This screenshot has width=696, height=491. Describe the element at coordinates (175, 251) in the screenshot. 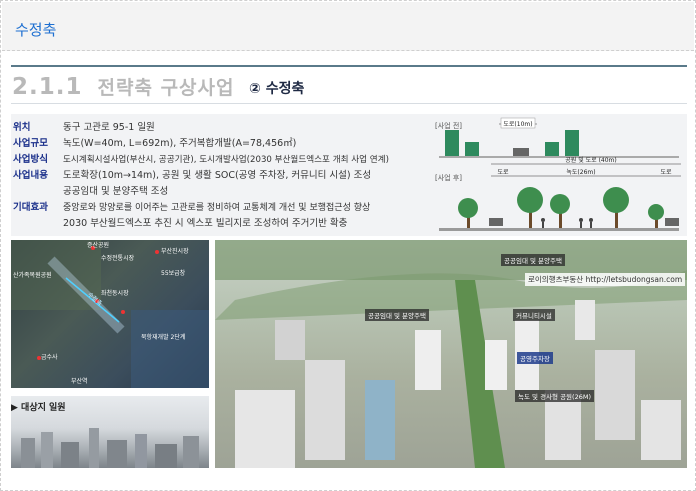

I see `map-label: 부산진시장` at that location.